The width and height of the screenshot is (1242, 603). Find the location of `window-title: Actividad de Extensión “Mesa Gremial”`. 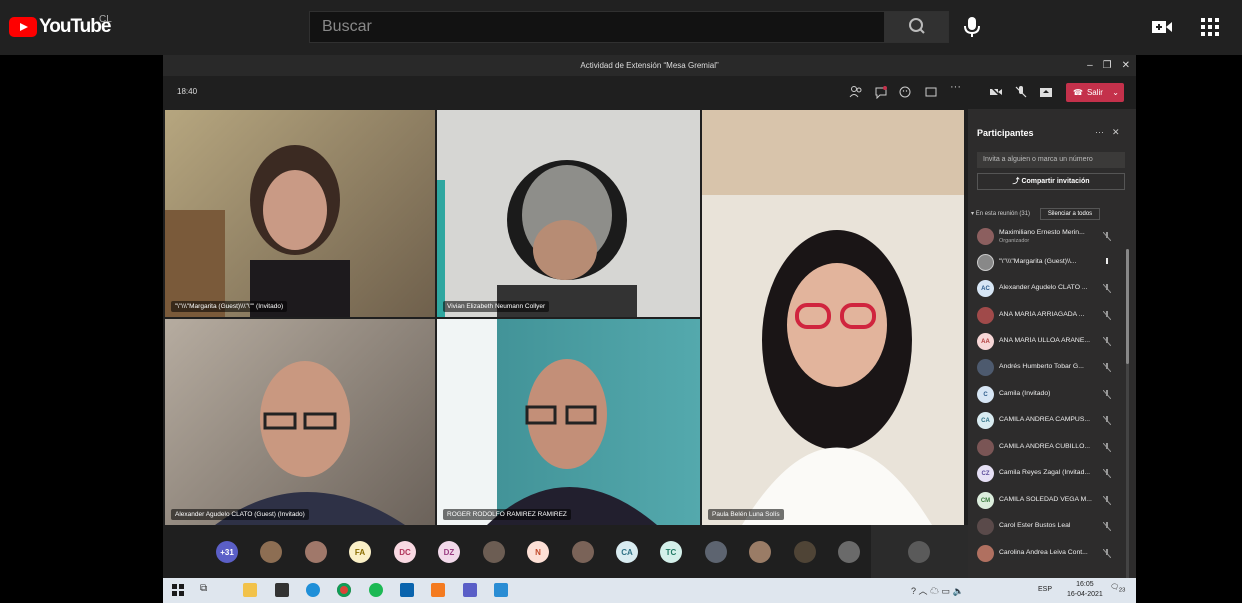

window-title: Actividad de Extensión “Mesa Gremial” is located at coordinates (649, 65).